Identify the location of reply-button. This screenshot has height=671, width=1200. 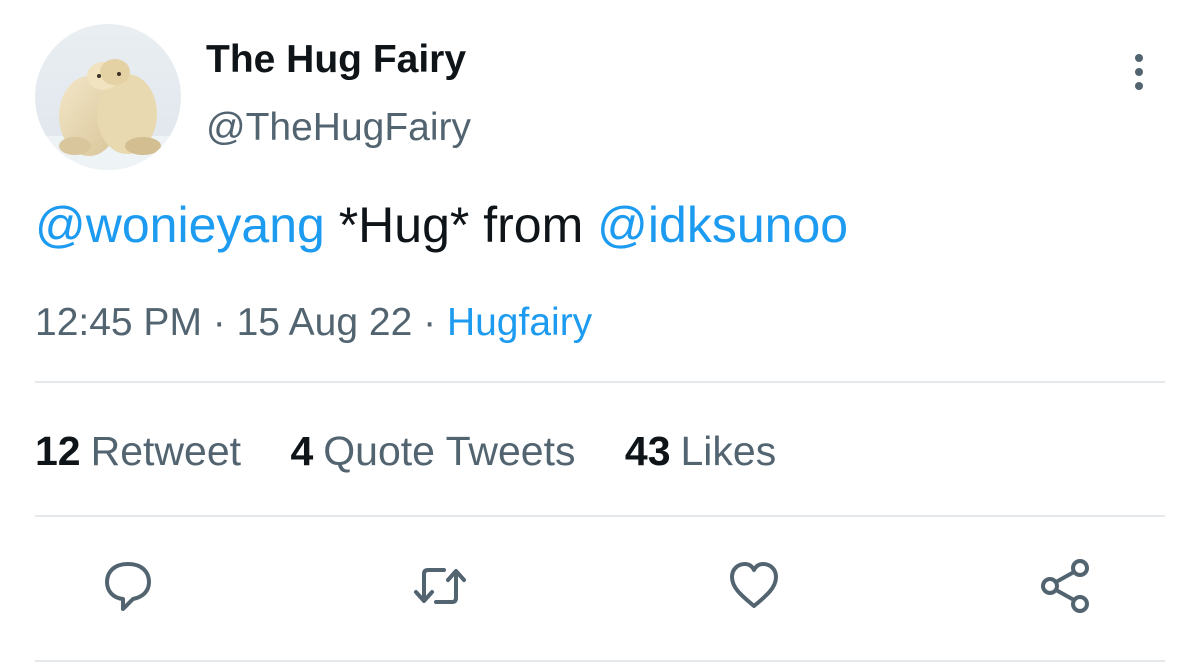
(128, 586).